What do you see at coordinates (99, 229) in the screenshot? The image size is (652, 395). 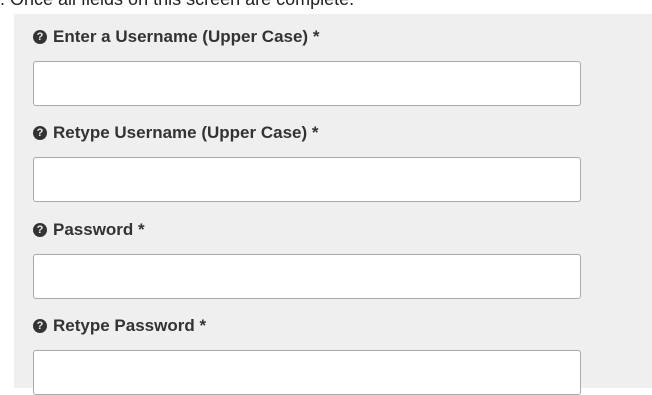 I see `password-label-text: Password *` at bounding box center [99, 229].